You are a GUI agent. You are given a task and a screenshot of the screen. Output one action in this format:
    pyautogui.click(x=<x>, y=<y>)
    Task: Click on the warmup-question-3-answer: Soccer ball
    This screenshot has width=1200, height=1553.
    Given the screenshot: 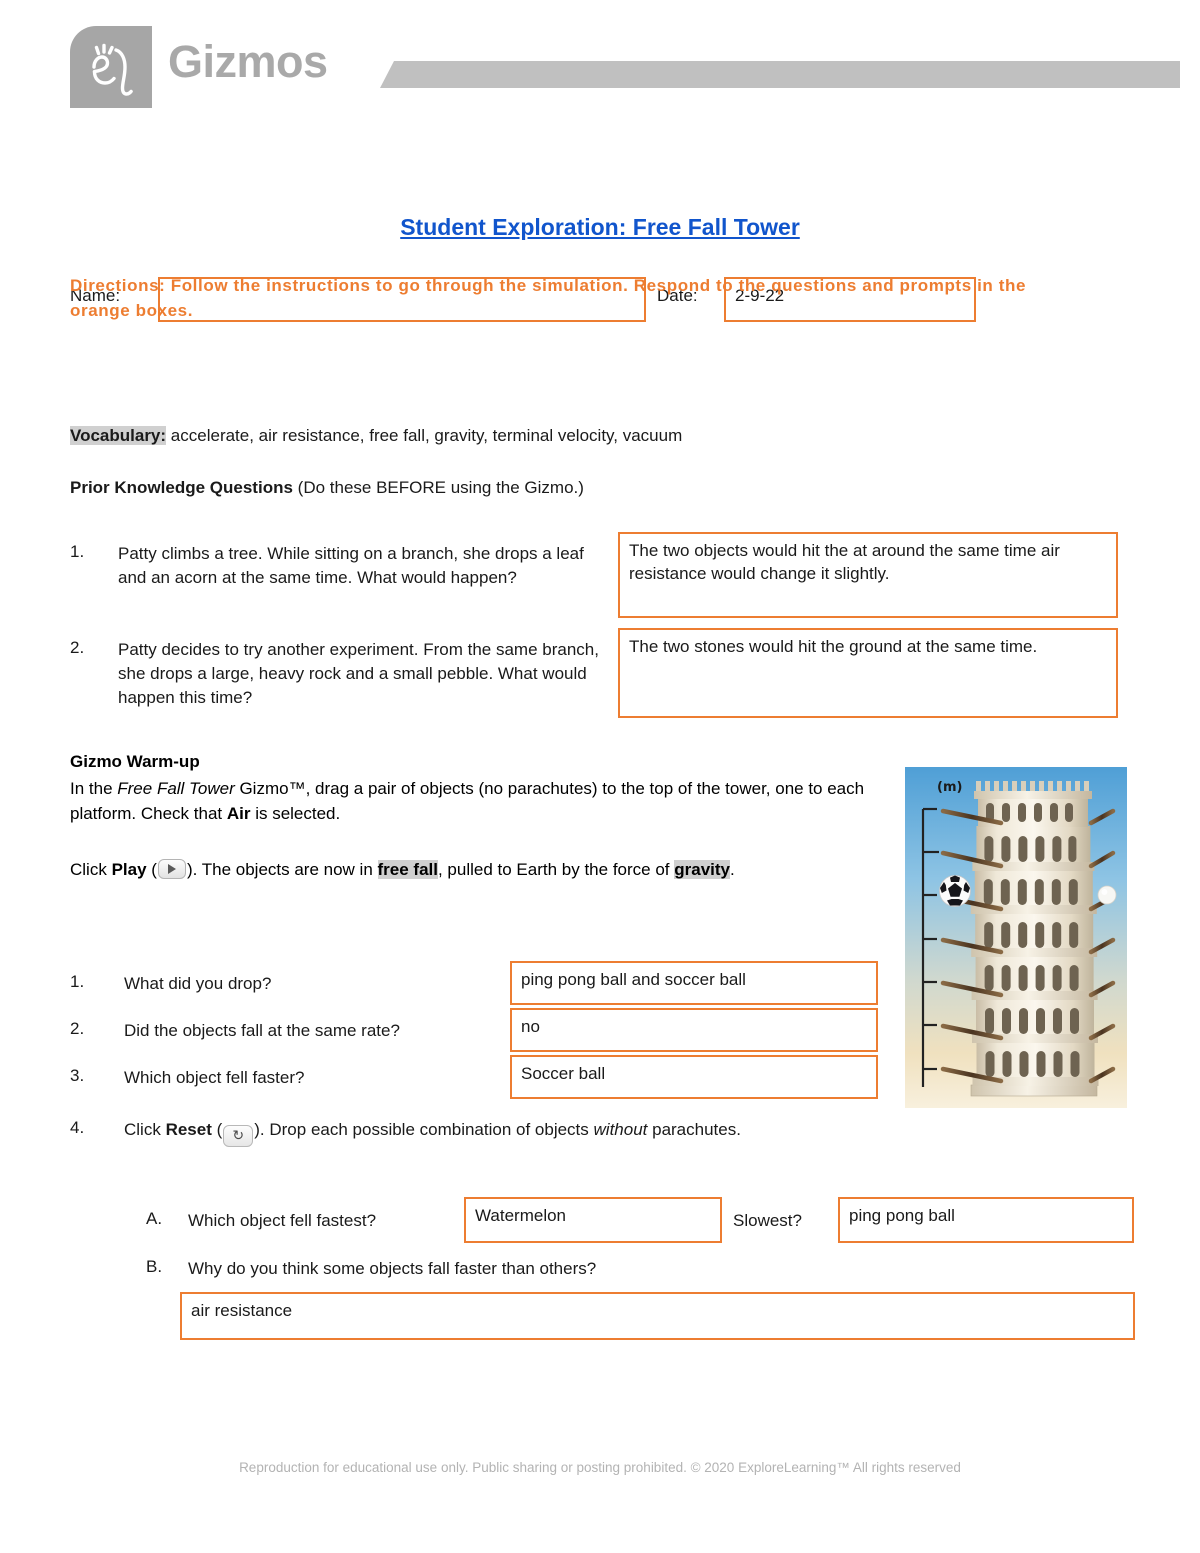 What is the action you would take?
    pyautogui.click(x=694, y=1077)
    